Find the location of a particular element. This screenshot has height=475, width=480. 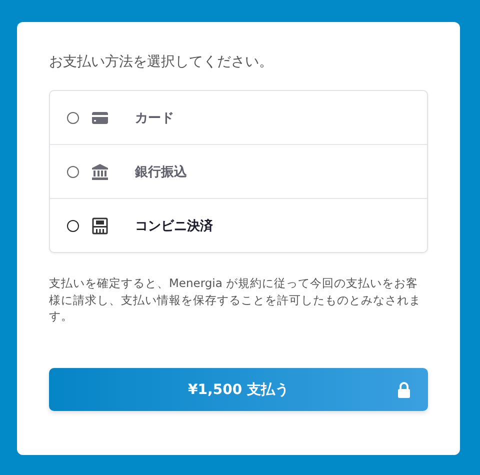

pay-button: ¥1,500 支払う is located at coordinates (238, 389).